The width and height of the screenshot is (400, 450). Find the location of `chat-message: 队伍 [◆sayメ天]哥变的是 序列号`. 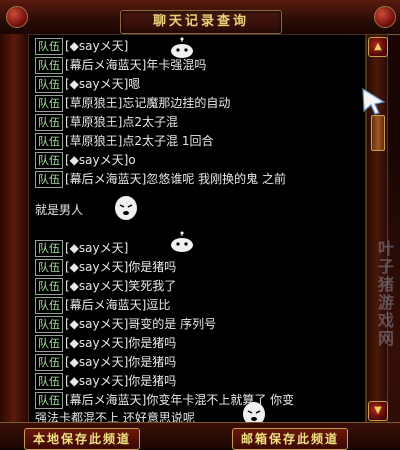

chat-message: 队伍 [◆sayメ天]哥变的是 序列号 is located at coordinates (125, 324).